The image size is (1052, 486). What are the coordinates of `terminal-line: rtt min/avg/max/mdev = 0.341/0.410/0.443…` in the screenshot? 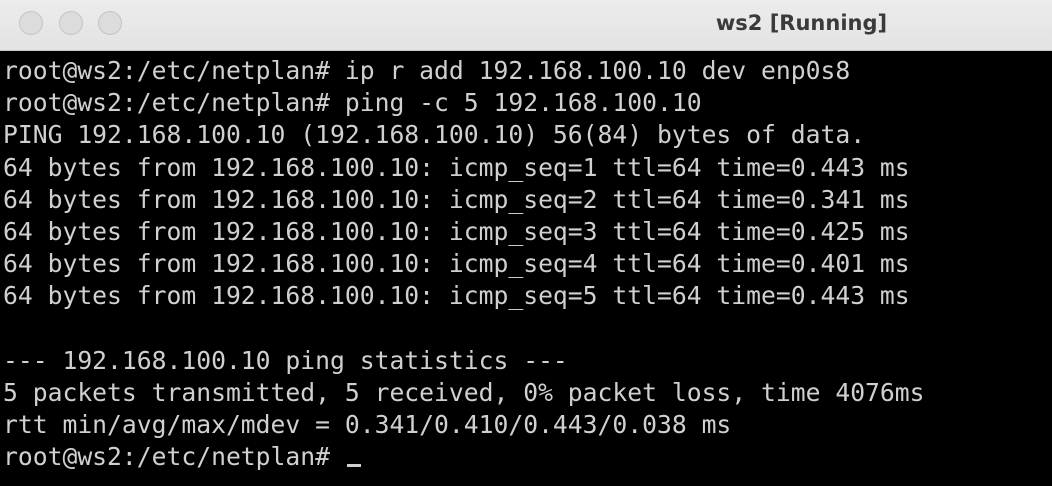 It's located at (367, 425).